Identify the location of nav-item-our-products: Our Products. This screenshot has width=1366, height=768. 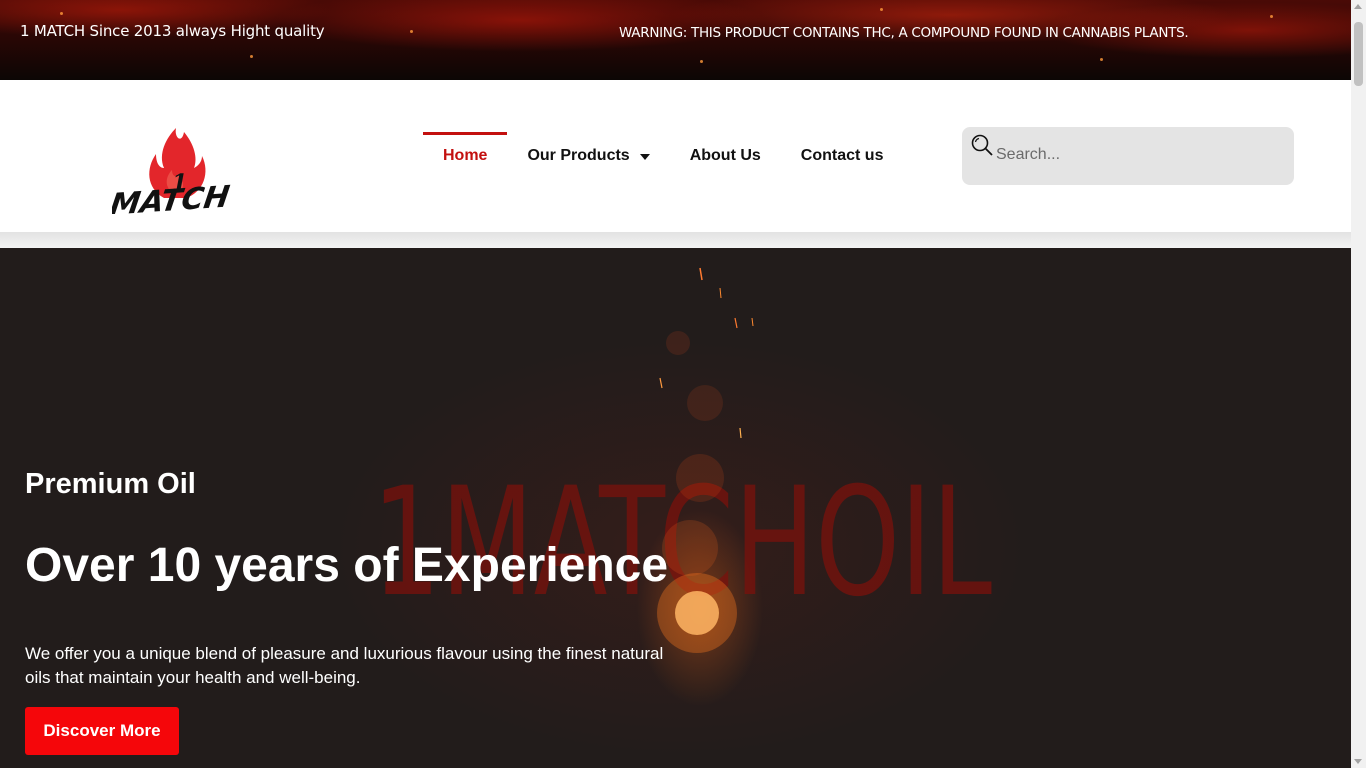
(588, 156).